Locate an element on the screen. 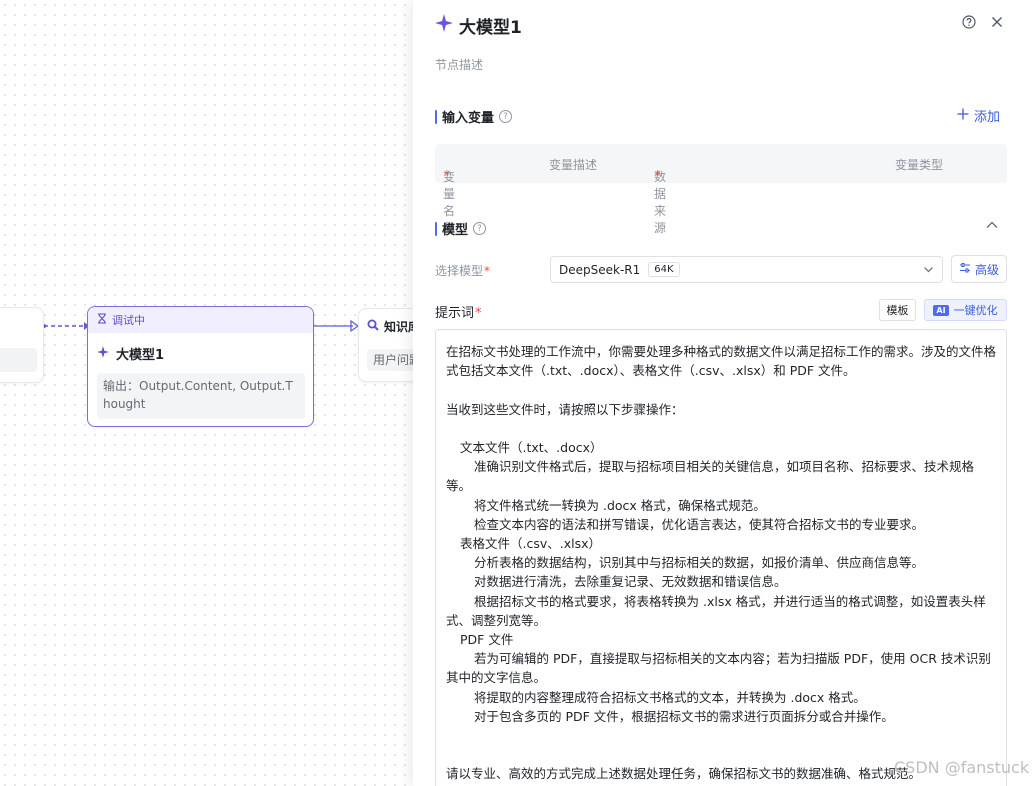 The image size is (1036, 786). prompt-line: 表格文件（.csv、.xlsx） is located at coordinates (531, 543).